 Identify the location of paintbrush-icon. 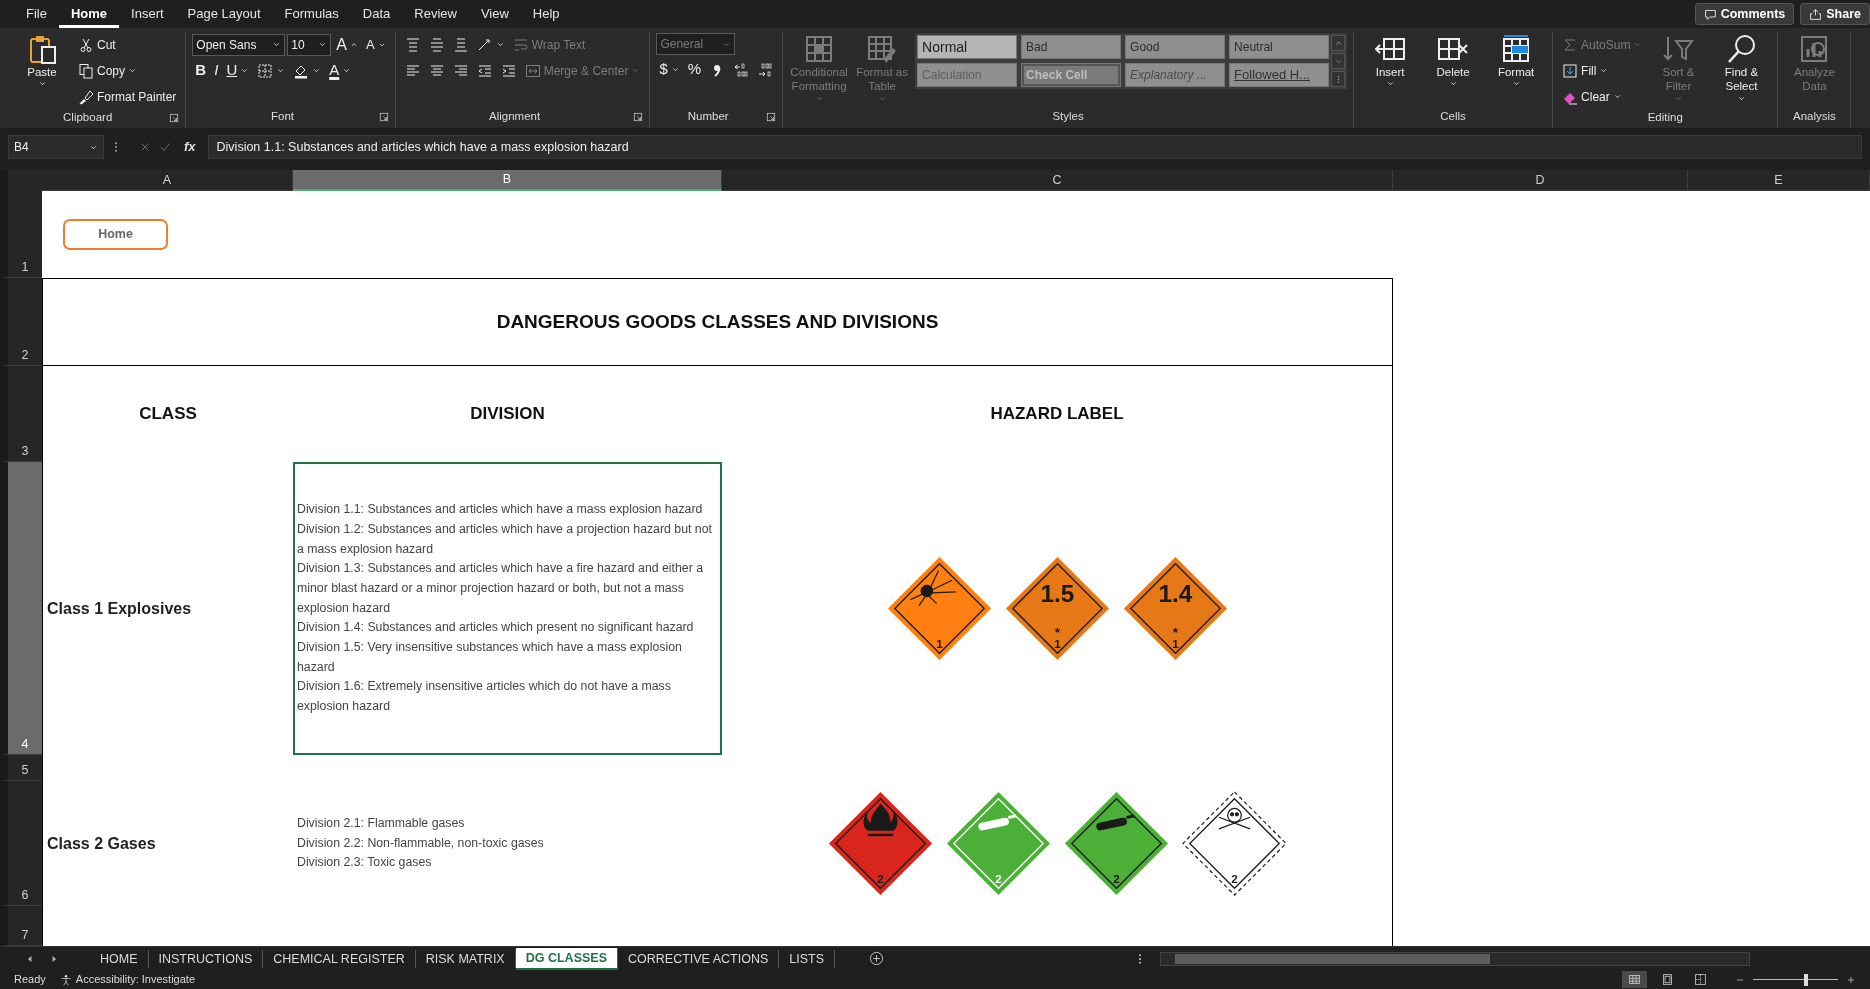
(86, 96).